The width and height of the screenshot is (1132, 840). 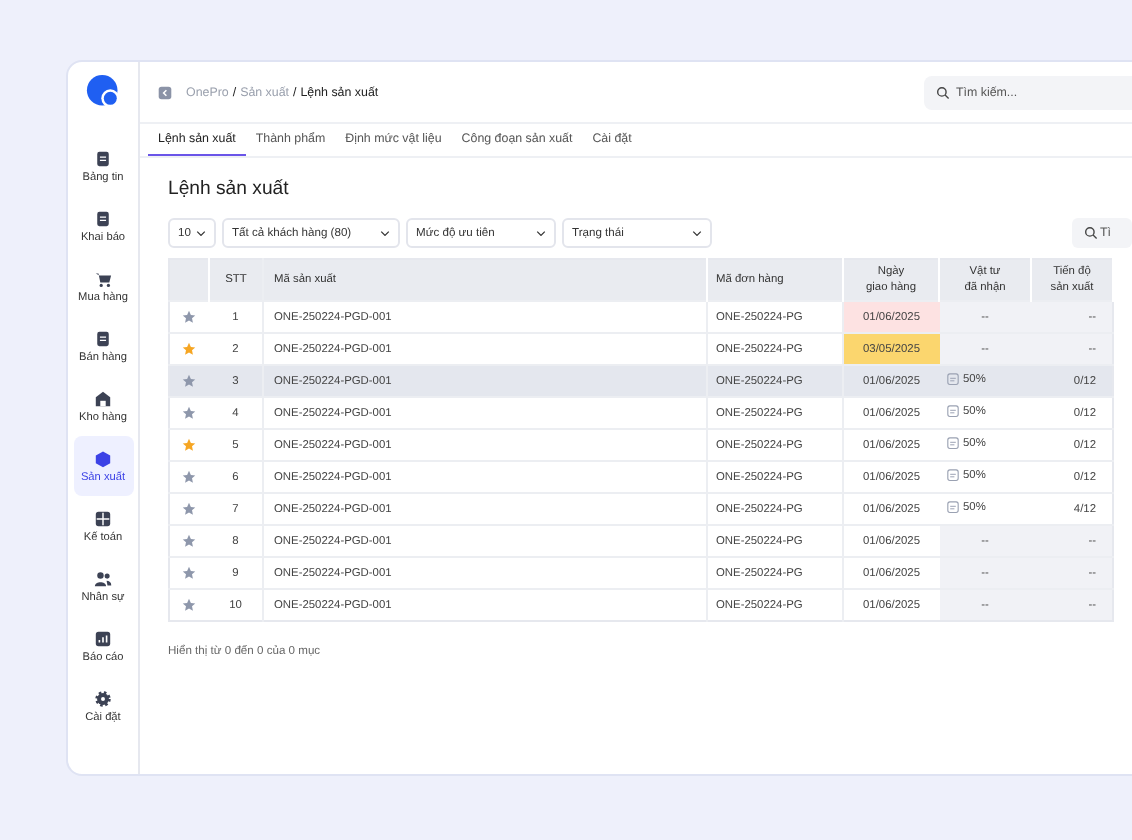 I want to click on chart-icon, so click(x=103, y=638).